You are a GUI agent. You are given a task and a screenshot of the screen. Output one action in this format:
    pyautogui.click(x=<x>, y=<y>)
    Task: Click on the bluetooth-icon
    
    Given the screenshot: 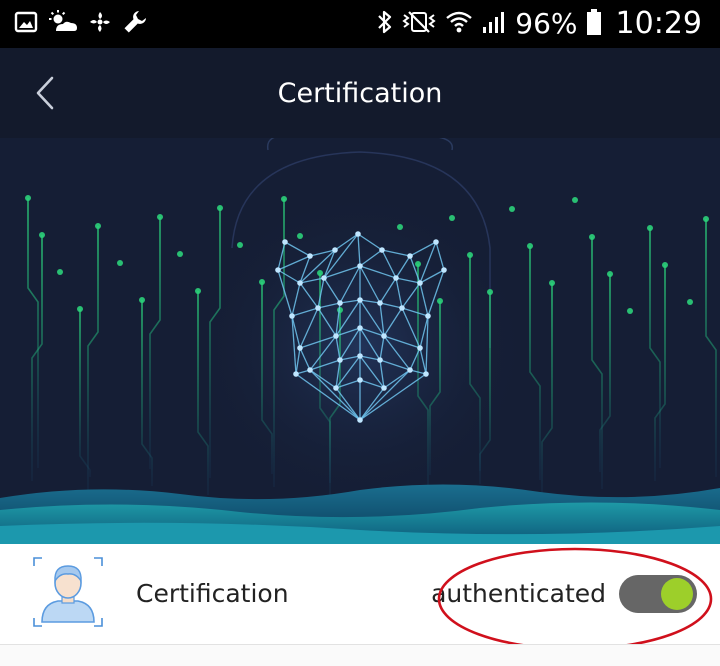 What is the action you would take?
    pyautogui.click(x=385, y=24)
    